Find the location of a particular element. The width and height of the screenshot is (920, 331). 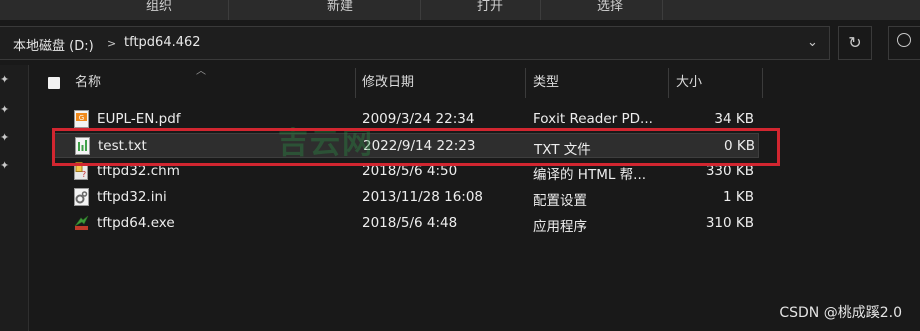

source-credit: CSDN @桃成蹊2.0 is located at coordinates (840, 313).